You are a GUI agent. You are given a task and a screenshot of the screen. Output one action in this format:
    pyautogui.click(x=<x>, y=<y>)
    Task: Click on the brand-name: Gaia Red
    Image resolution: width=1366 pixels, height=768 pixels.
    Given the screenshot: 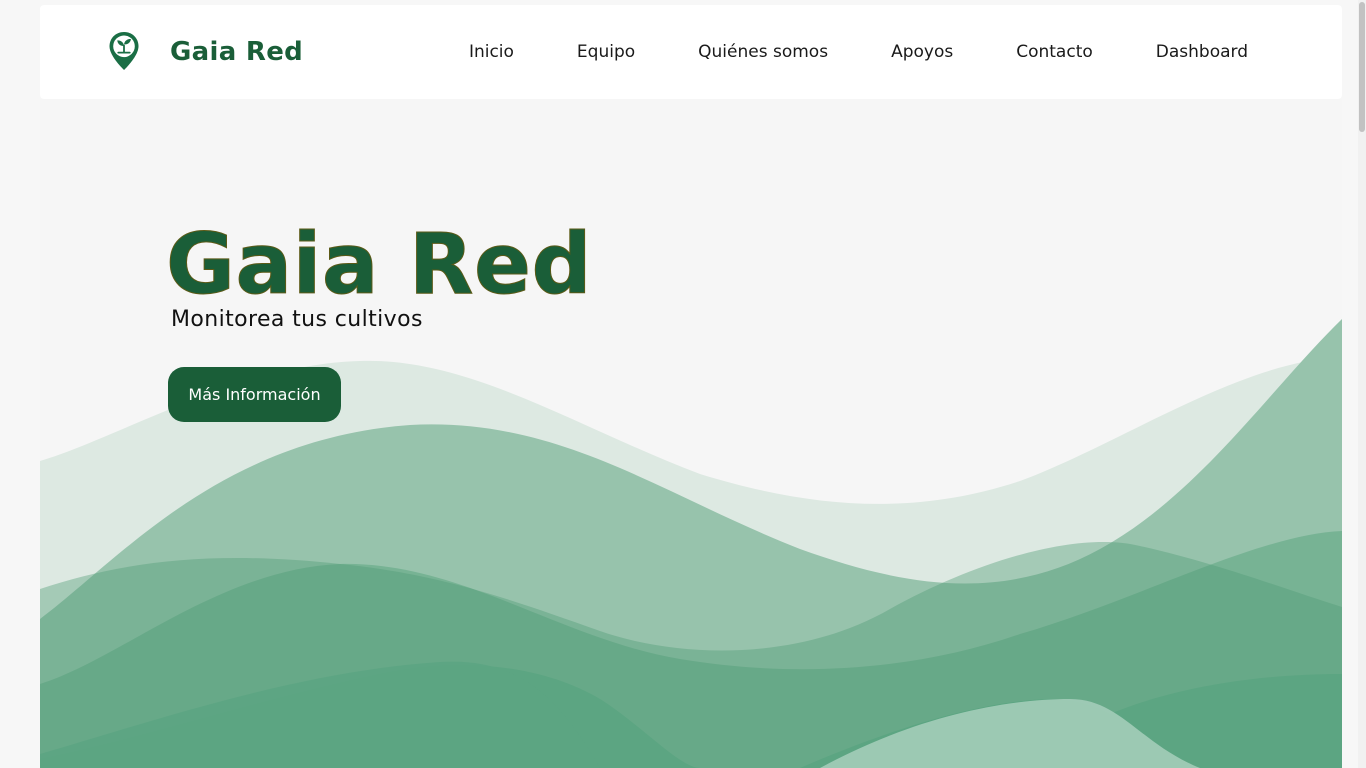 What is the action you would take?
    pyautogui.click(x=237, y=52)
    